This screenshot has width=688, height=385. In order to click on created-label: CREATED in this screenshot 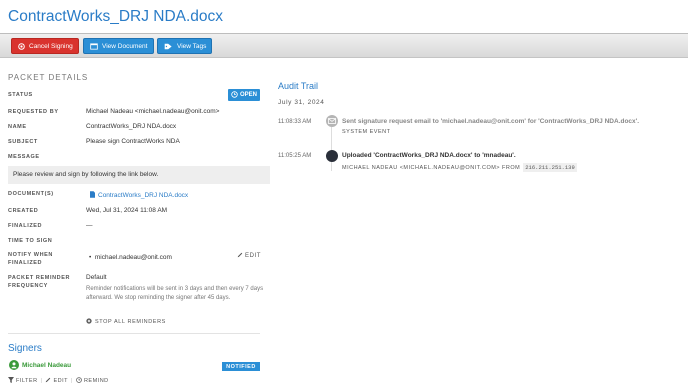, I will do `click(23, 211)`.